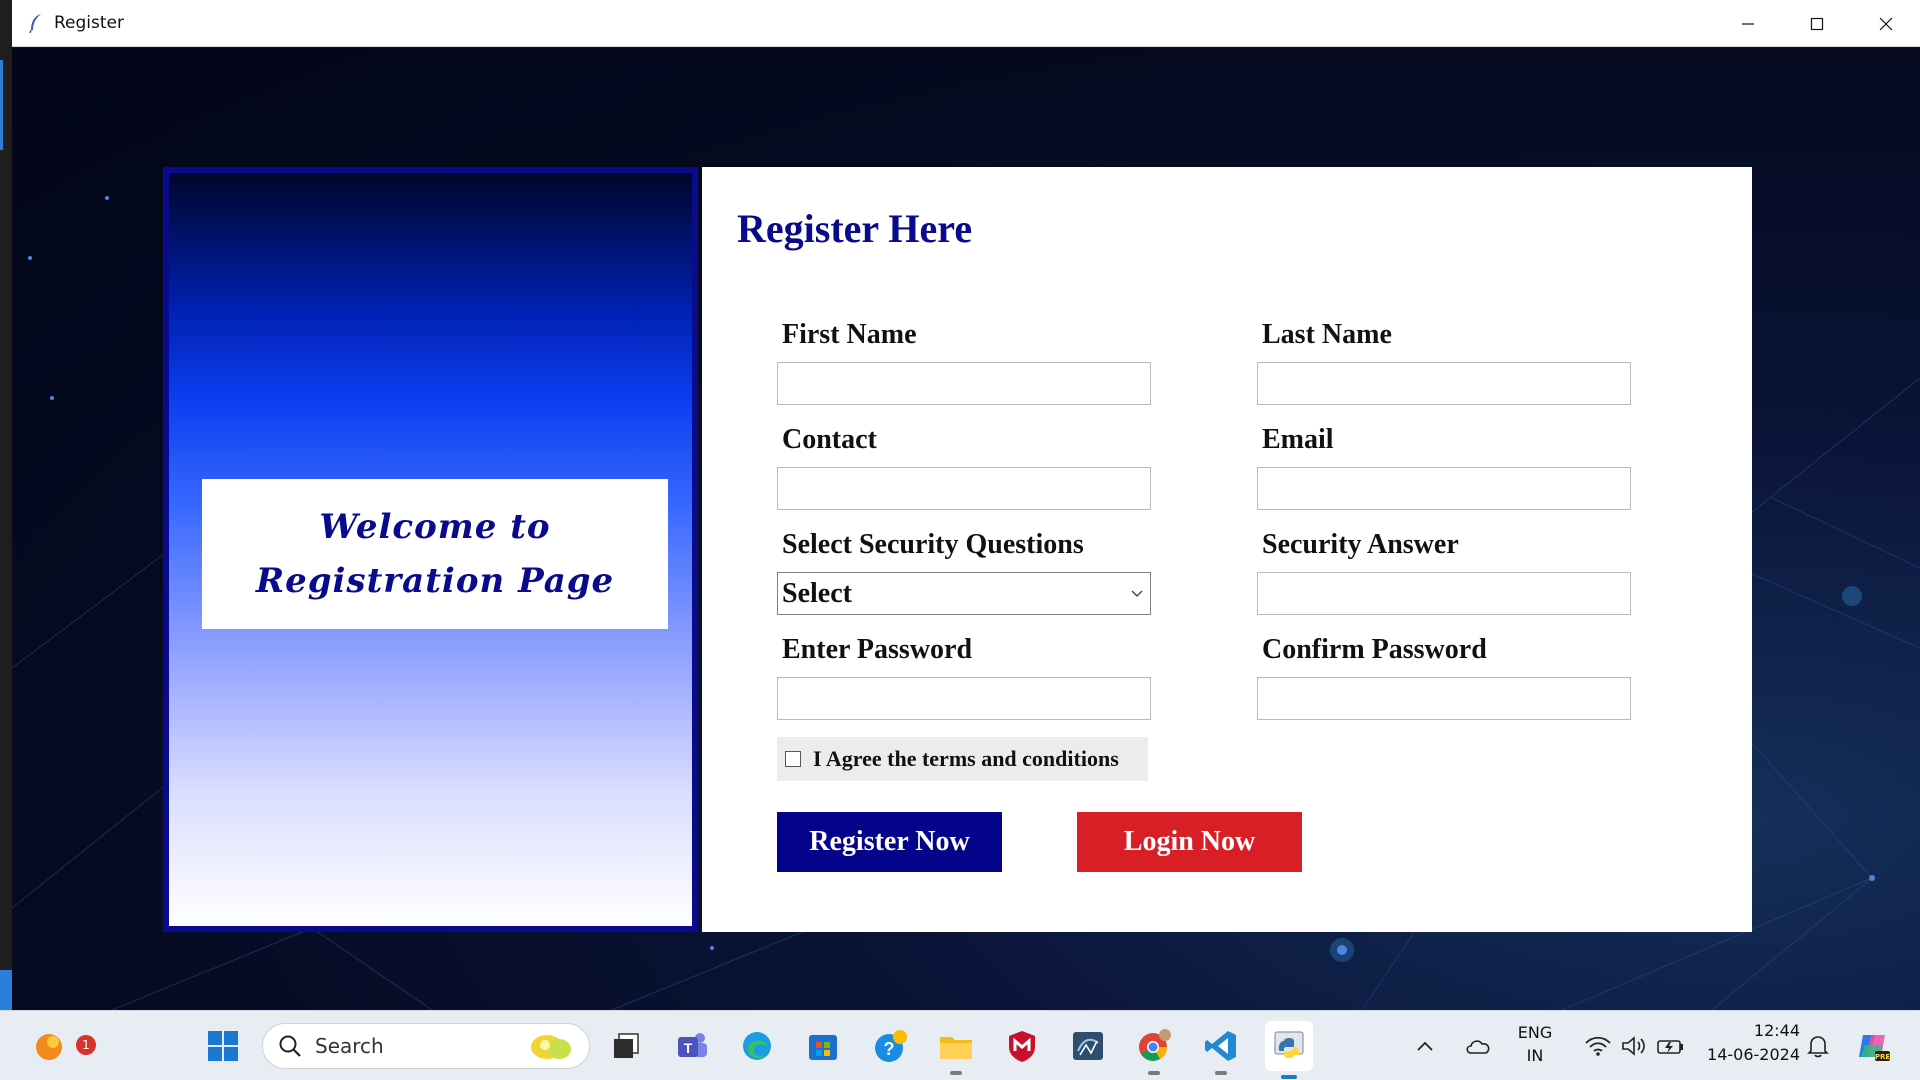  I want to click on taskbar: 1 Search T ? ENG IN 12:44 14-06-2024 PRE, so click(960, 1045).